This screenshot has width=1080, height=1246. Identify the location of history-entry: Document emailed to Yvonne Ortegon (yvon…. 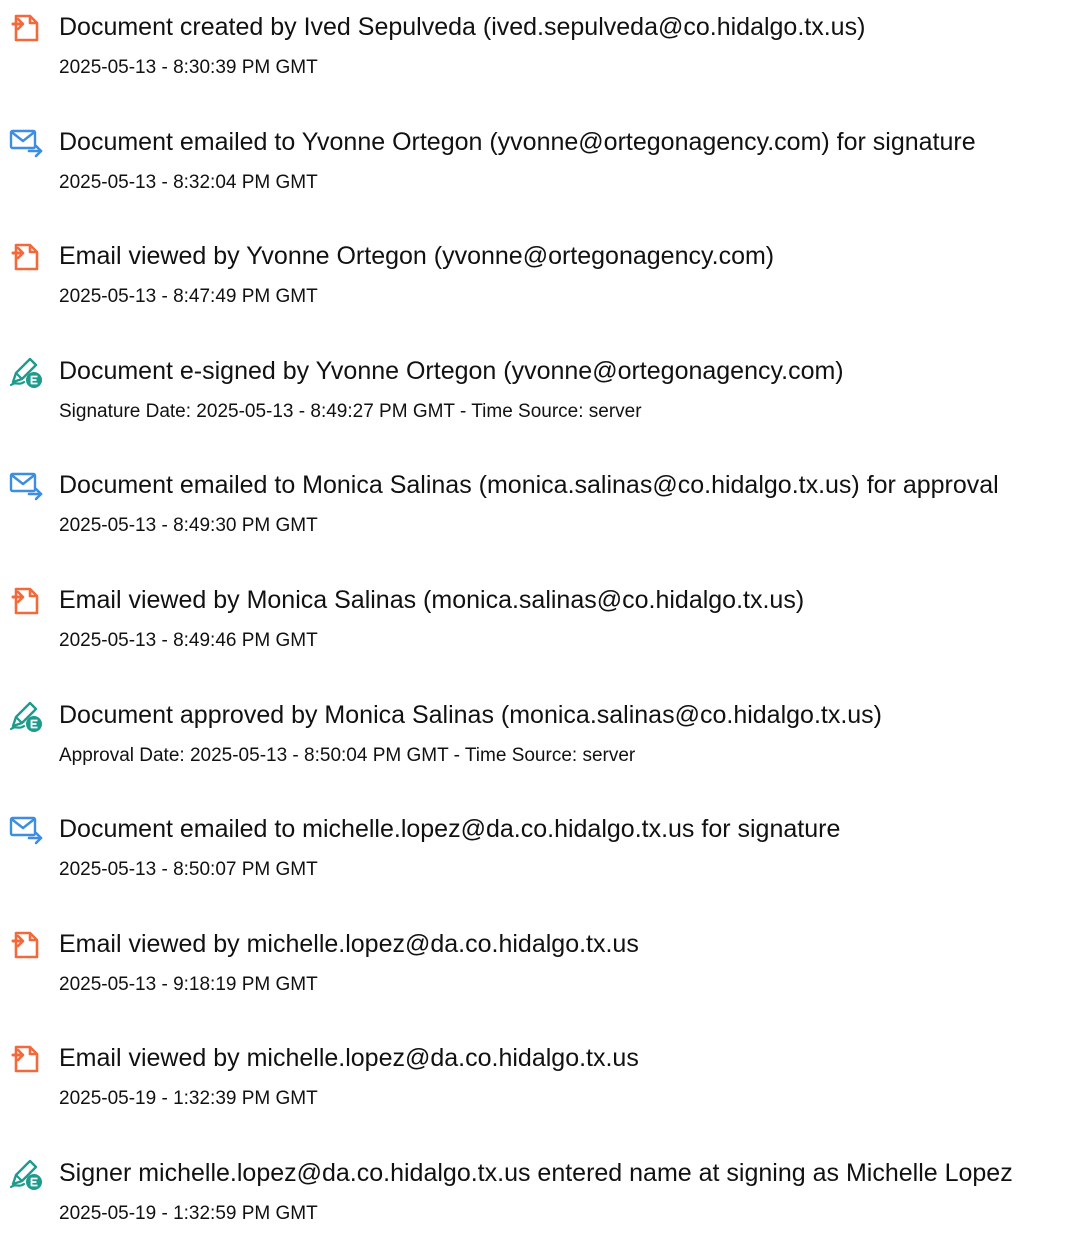
(540, 165).